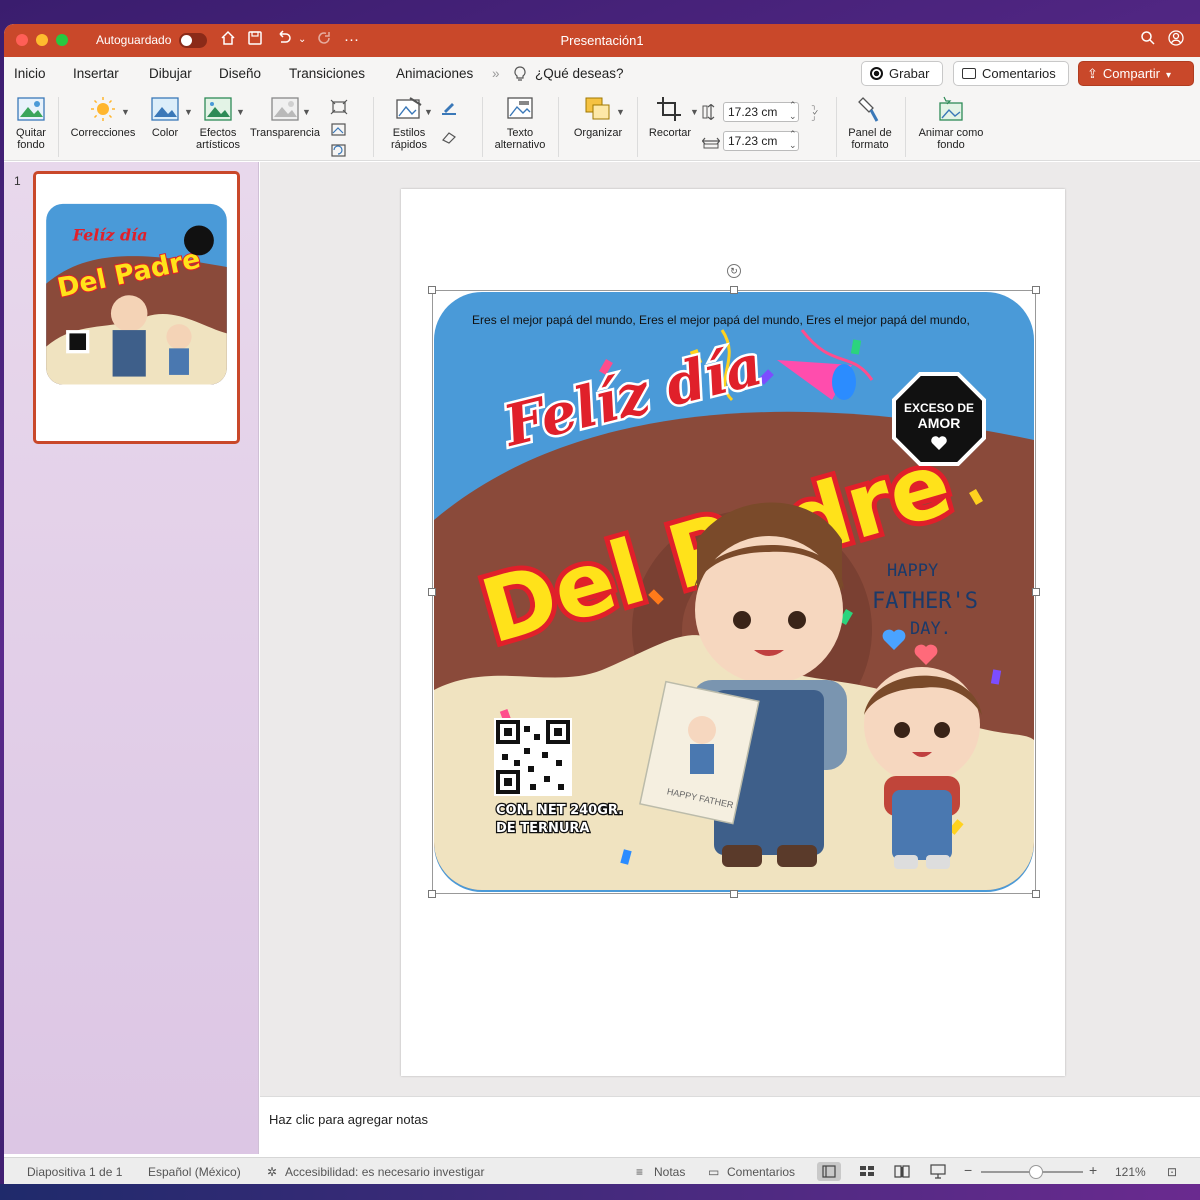  Describe the element at coordinates (409, 108) in the screenshot. I see `quick-styles-icon` at that location.